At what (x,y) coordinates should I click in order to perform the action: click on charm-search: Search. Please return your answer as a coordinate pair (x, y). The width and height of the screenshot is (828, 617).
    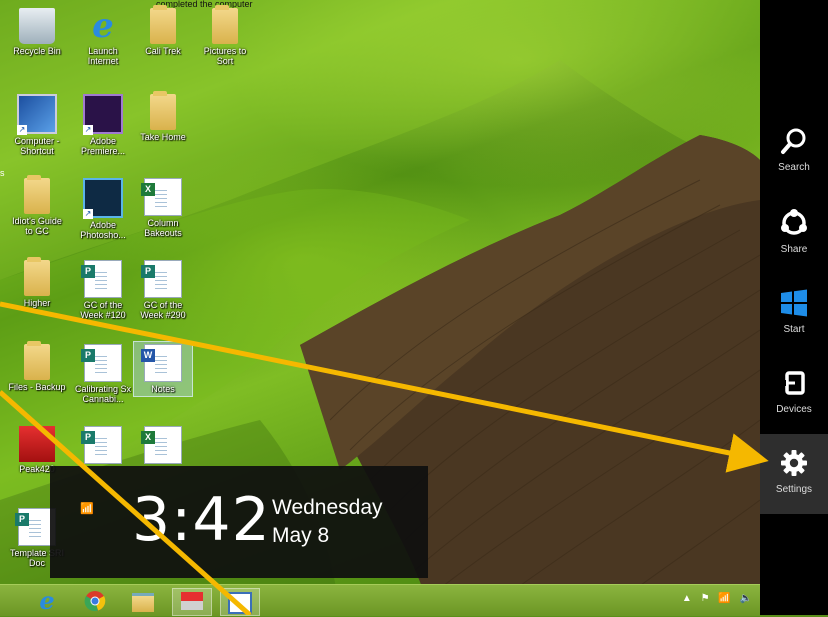
    Looking at the image, I should click on (794, 165).